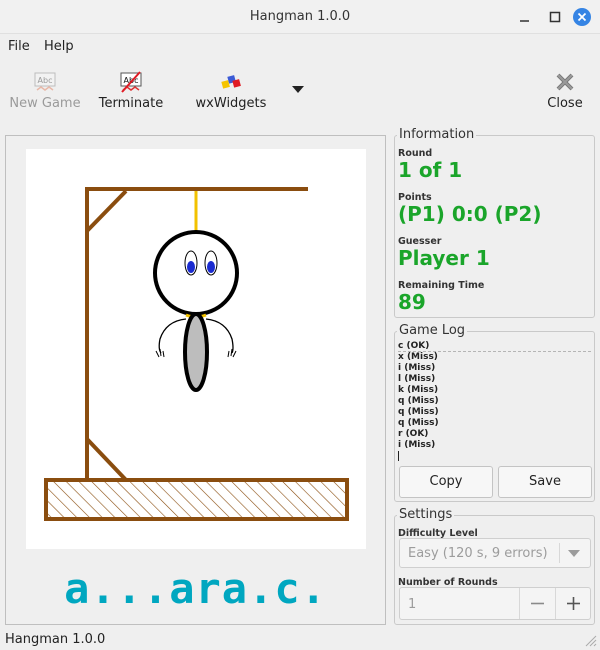 Image resolution: width=600 pixels, height=650 pixels. I want to click on close-label: Close, so click(565, 103).